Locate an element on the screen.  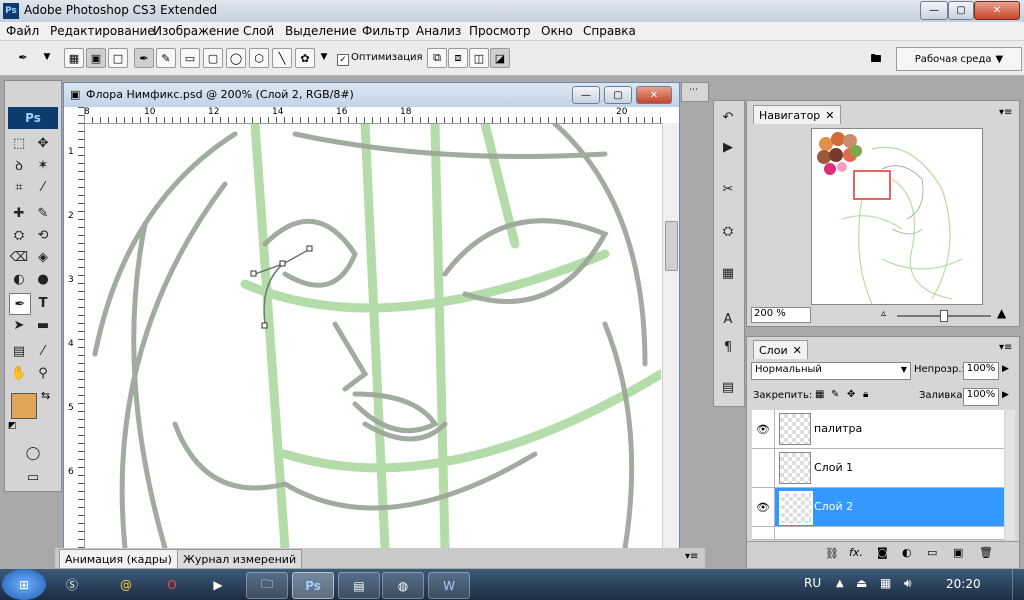
magic-wand-icon: ✶ is located at coordinates (43, 165).